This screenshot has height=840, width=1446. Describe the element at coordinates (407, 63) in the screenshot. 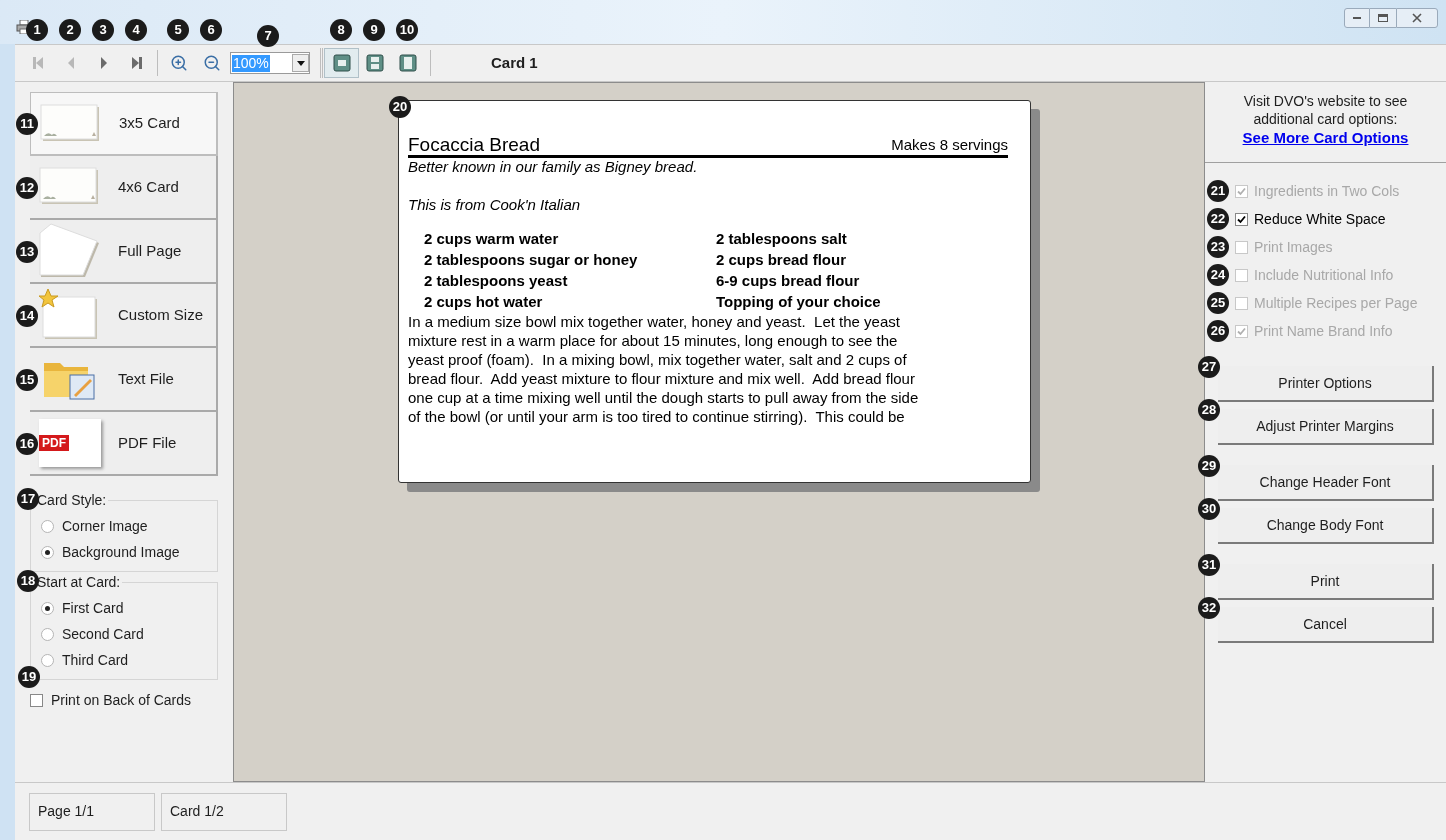

I see `full-page-icon` at that location.